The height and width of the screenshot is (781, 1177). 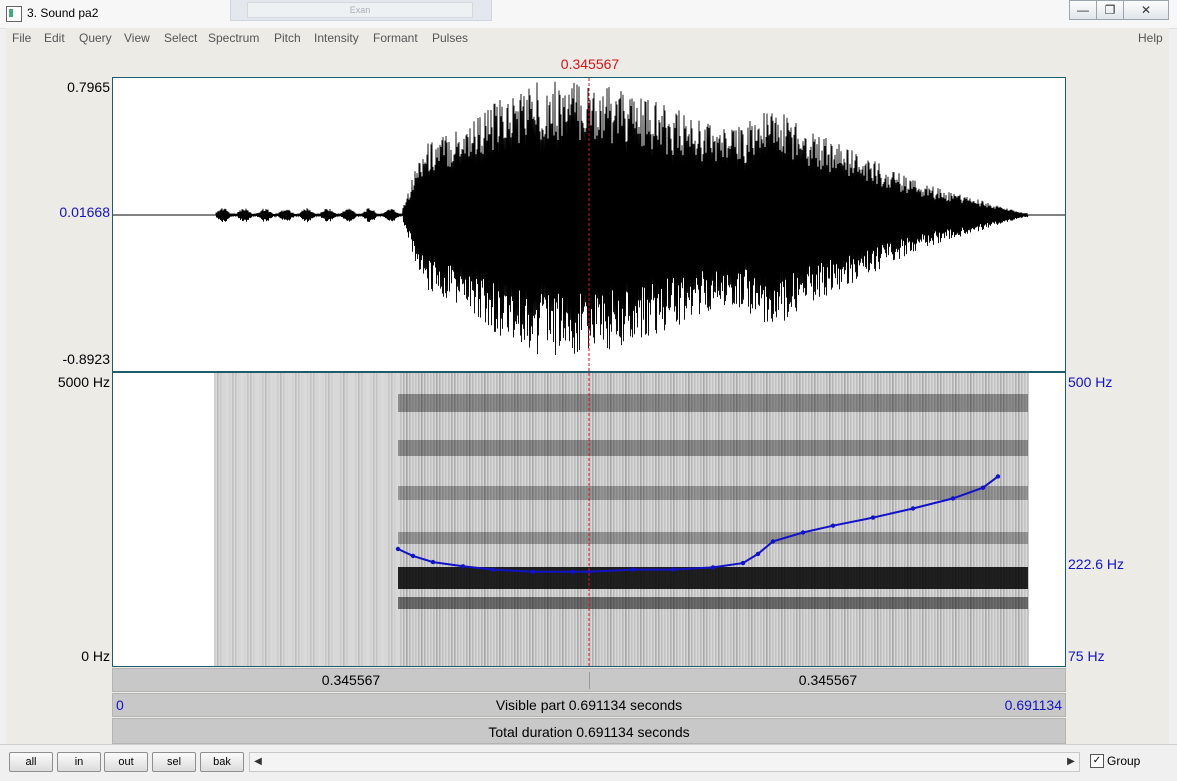 What do you see at coordinates (83, 382) in the screenshot?
I see `spectrogram-top-frequency-label: 5000 Hz` at bounding box center [83, 382].